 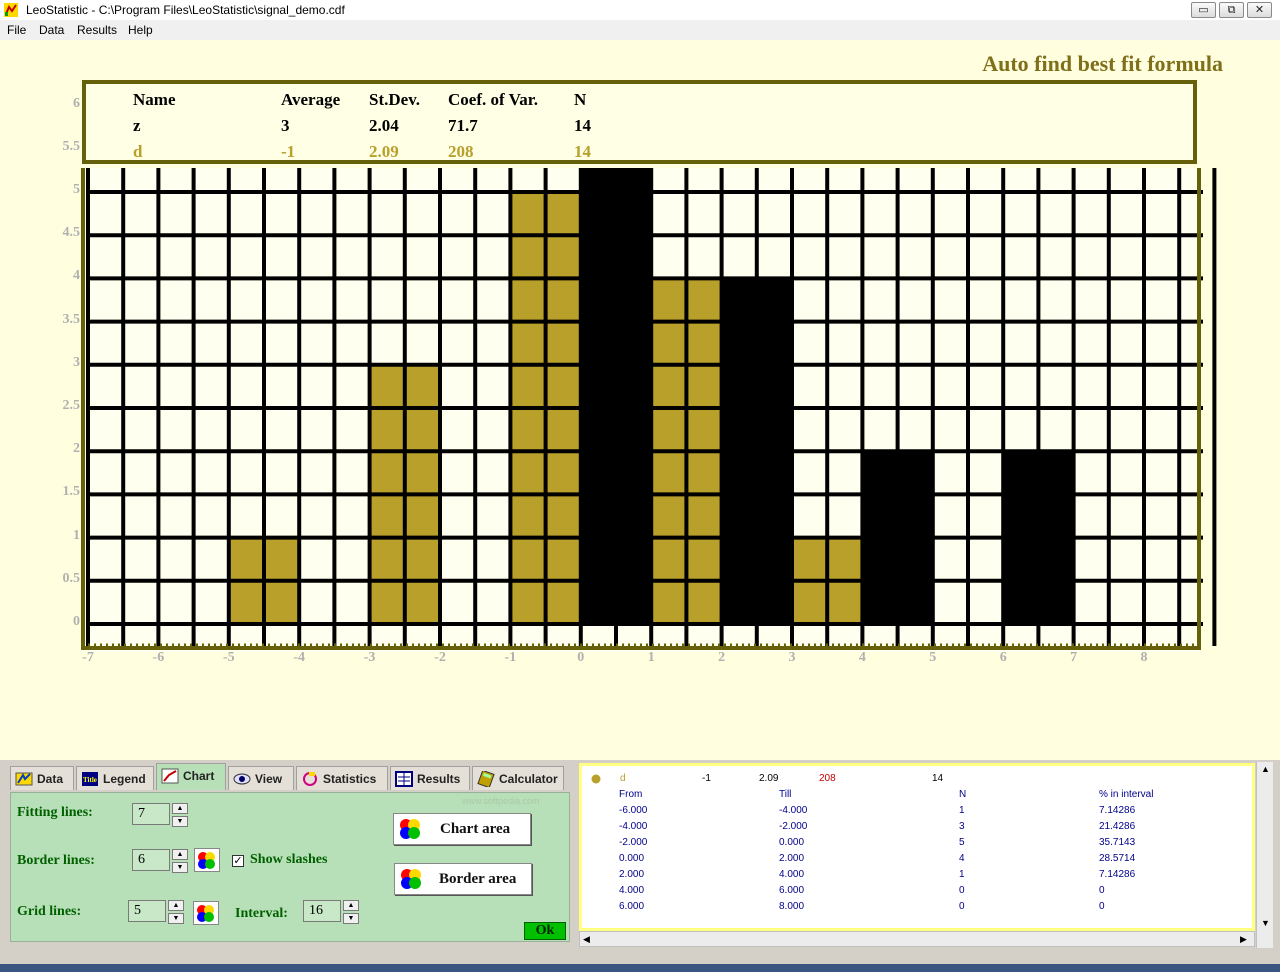 What do you see at coordinates (633, 826) in the screenshot?
I see `result-from: -4.000` at bounding box center [633, 826].